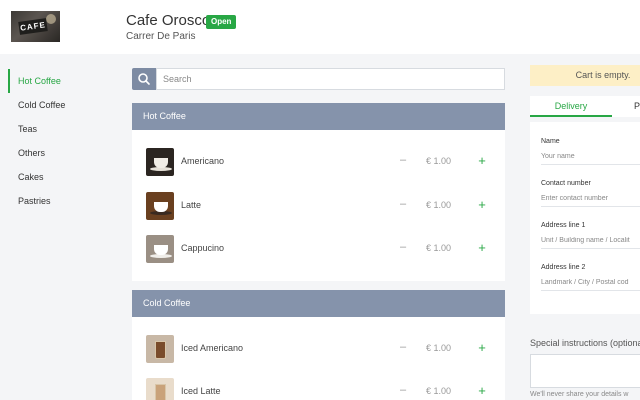 The height and width of the screenshot is (400, 640). What do you see at coordinates (318, 388) in the screenshot?
I see `menu-item: Iced Latte – € 1.00 +` at bounding box center [318, 388].